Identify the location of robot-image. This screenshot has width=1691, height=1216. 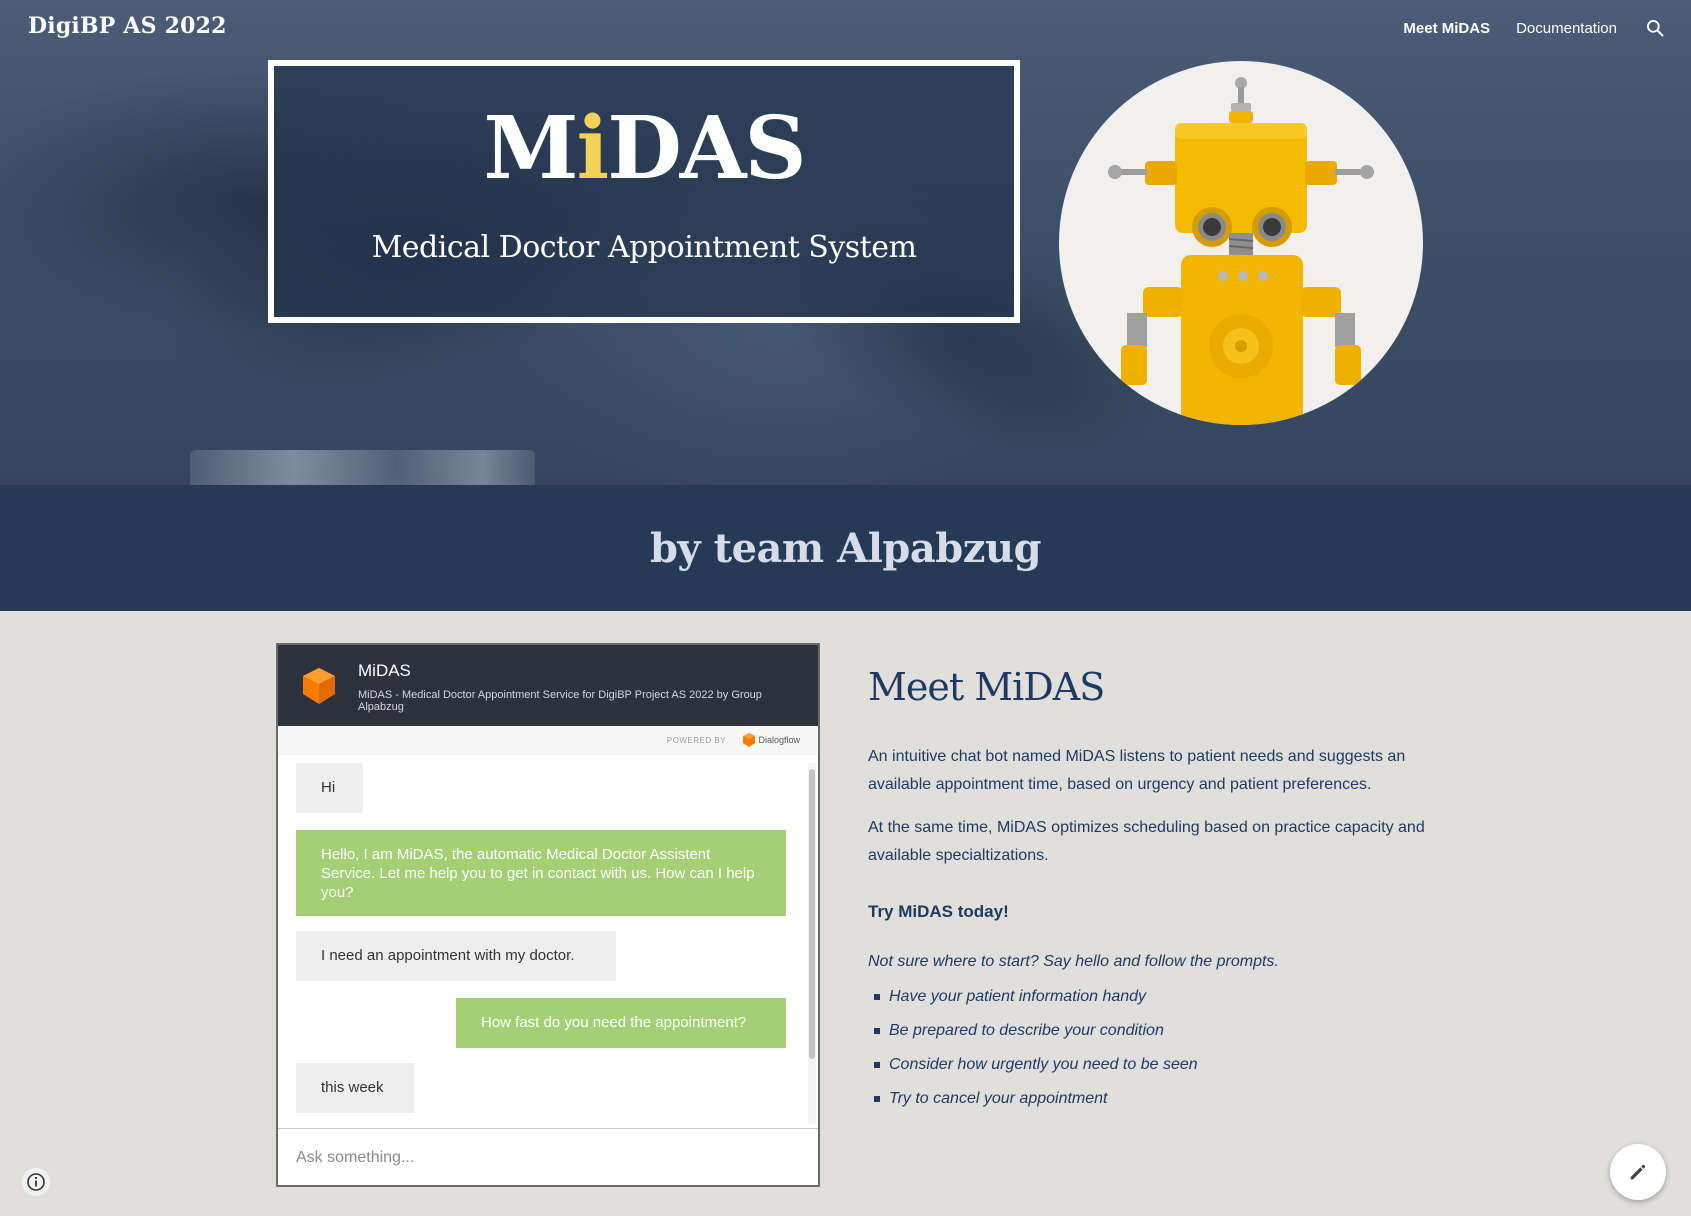
(1241, 243).